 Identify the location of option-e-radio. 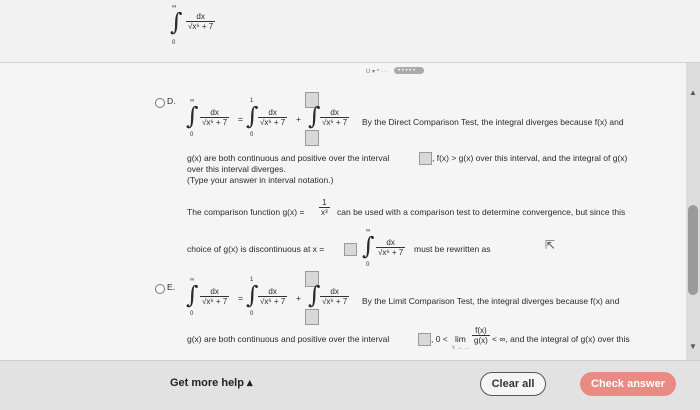
(160, 289).